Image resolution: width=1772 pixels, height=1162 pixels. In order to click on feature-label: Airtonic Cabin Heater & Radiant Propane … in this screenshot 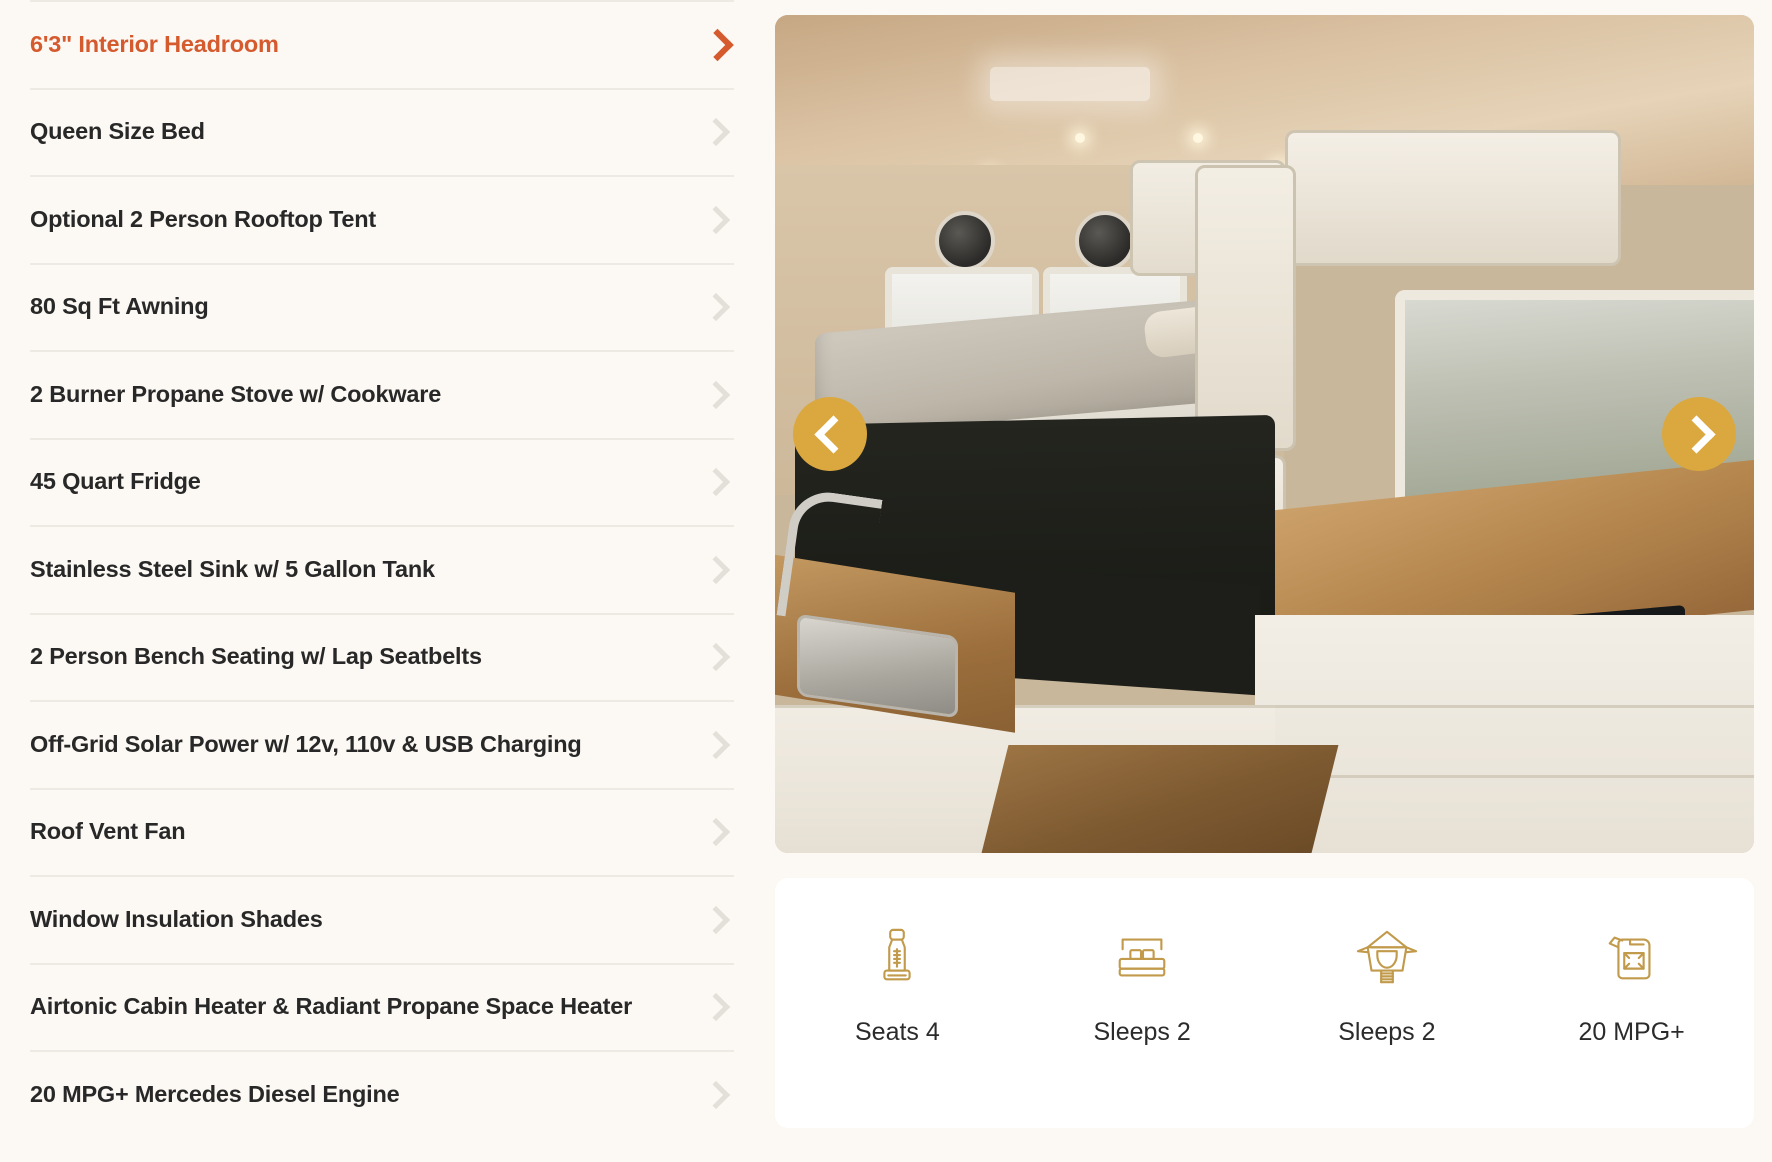, I will do `click(331, 1006)`.